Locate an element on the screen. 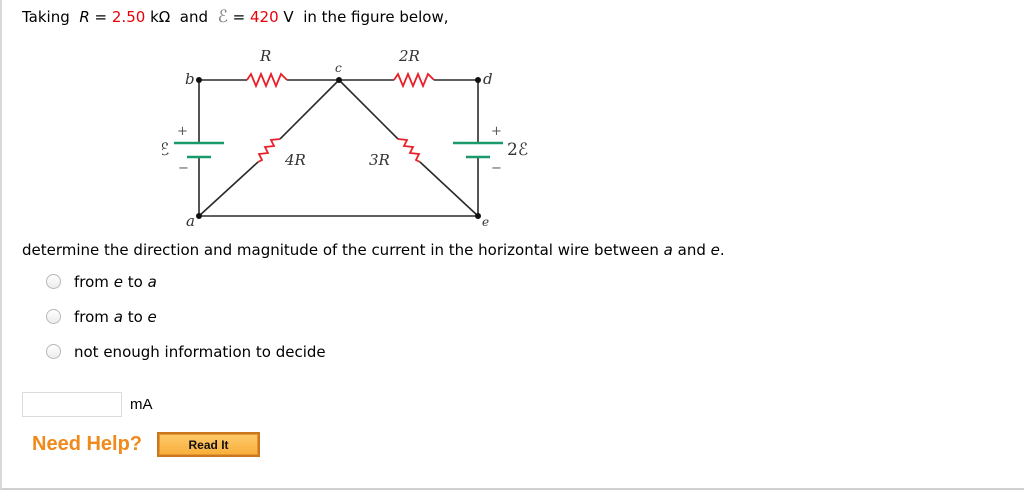 This screenshot has height=504, width=1024. node-e-ref: e is located at coordinates (715, 250).